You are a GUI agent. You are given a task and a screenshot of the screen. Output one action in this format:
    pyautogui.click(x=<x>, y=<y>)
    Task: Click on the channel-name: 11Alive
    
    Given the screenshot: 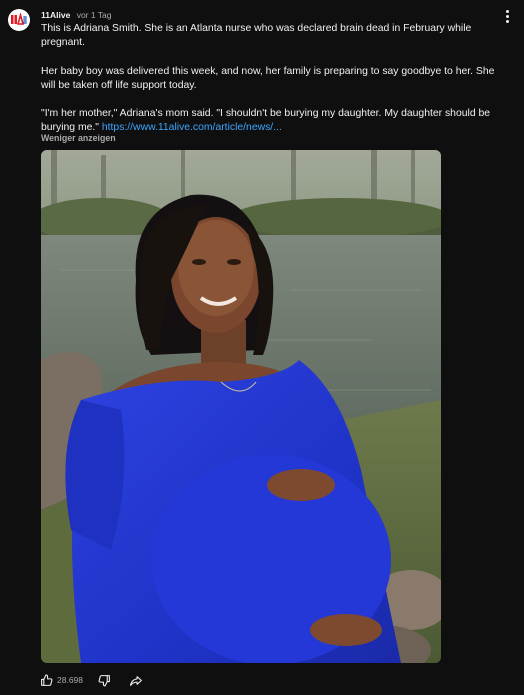 What is the action you would take?
    pyautogui.click(x=55, y=15)
    